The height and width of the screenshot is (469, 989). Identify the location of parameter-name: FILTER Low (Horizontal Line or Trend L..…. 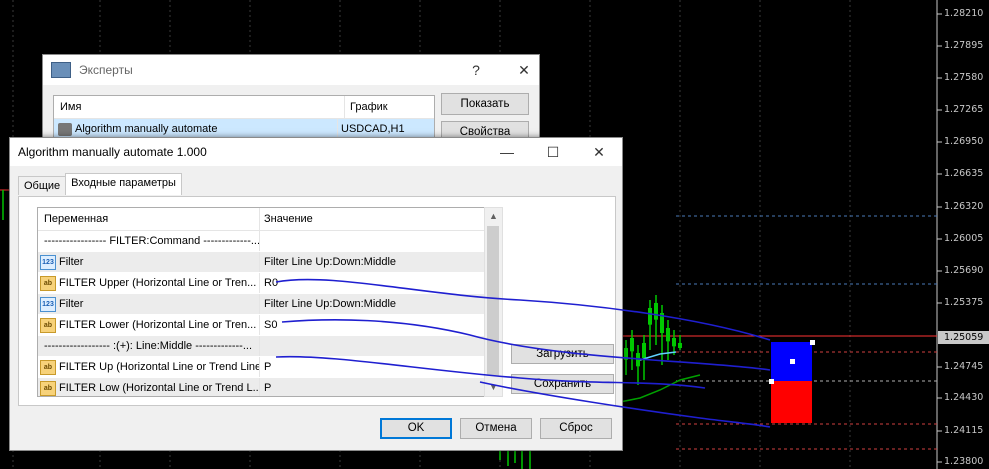
(159, 388).